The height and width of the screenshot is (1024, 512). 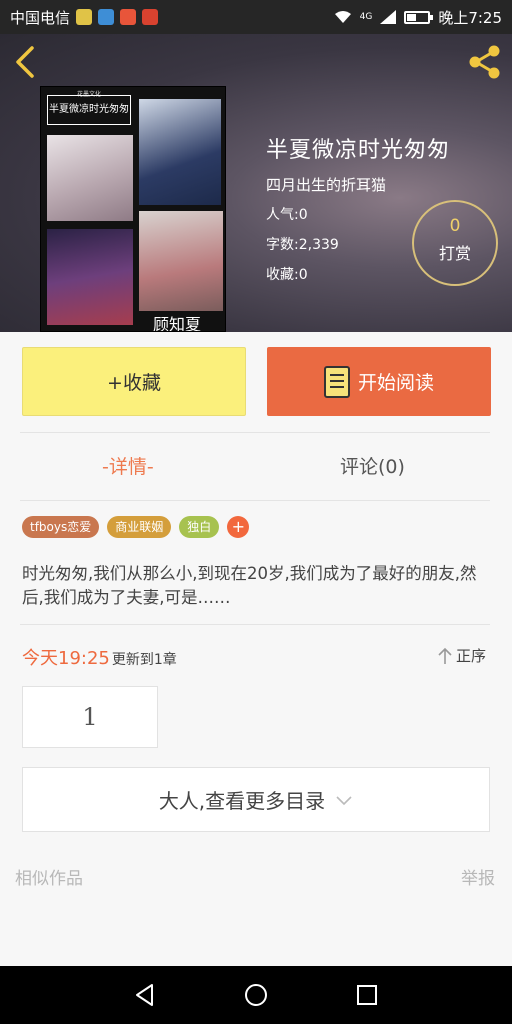 What do you see at coordinates (366, 17) in the screenshot?
I see `network-label: 4G` at bounding box center [366, 17].